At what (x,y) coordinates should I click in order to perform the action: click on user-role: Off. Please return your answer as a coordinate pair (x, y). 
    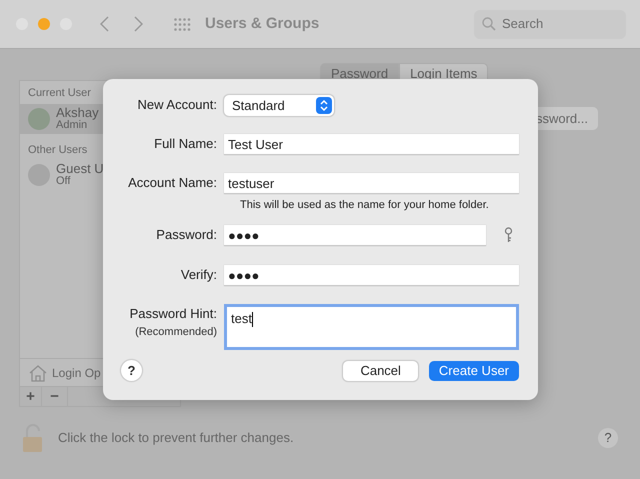
    Looking at the image, I should click on (64, 181).